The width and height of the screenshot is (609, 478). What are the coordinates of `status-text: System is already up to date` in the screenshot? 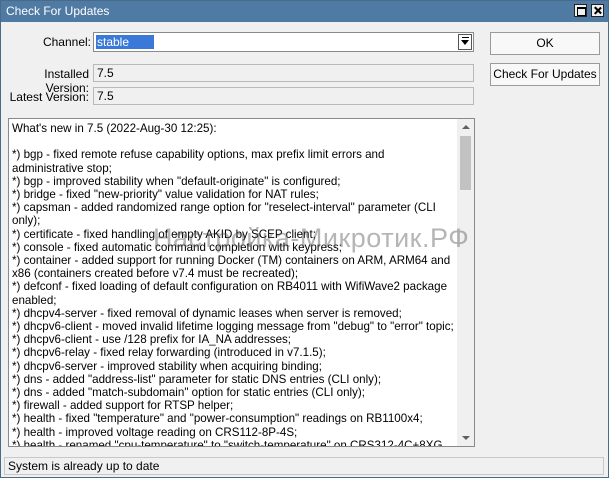 It's located at (84, 466).